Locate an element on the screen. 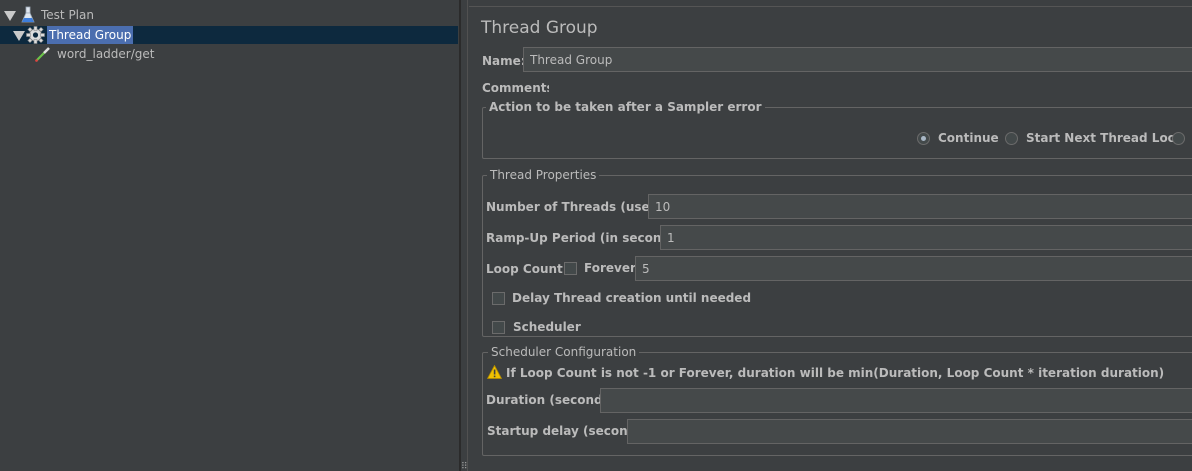  start-next-loop-label: Start Next Thread Loop is located at coordinates (1105, 138).